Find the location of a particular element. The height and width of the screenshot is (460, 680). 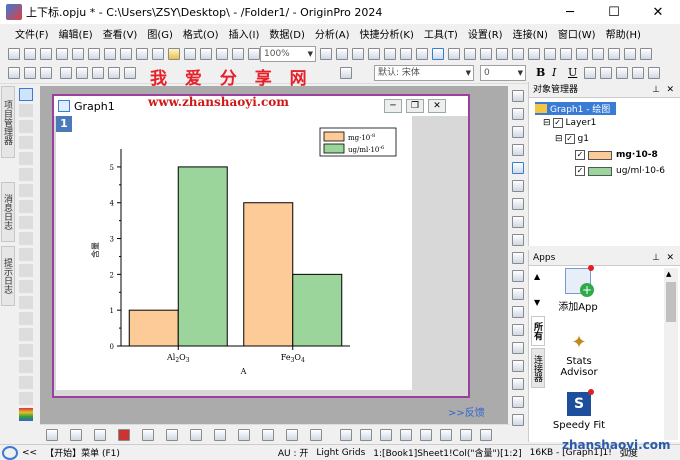

add-top-x-icon is located at coordinates (518, 114).